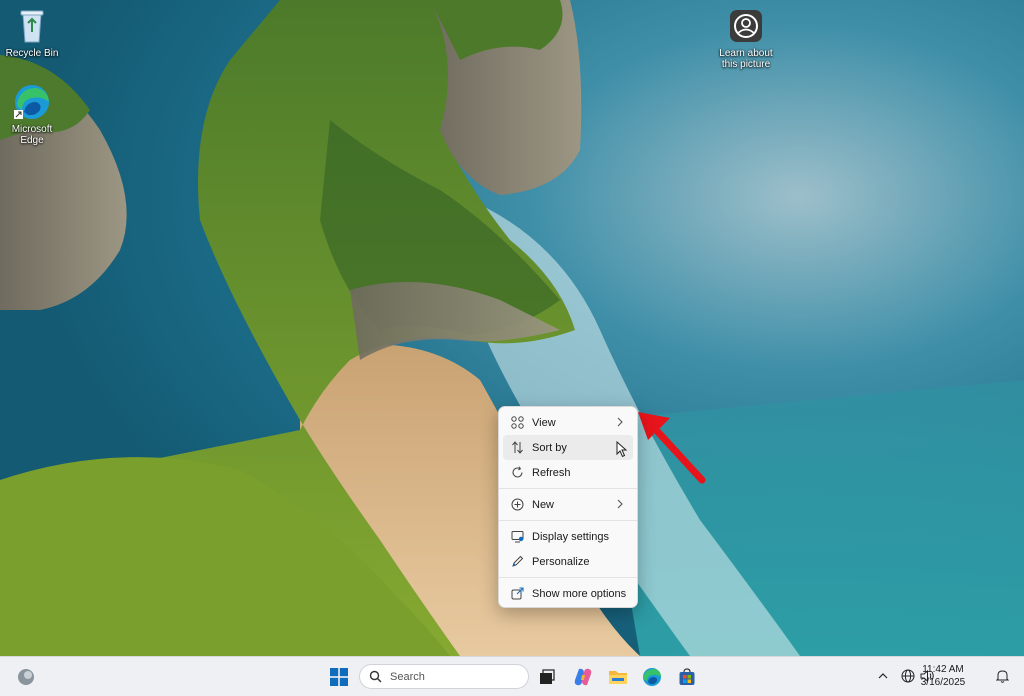  What do you see at coordinates (943, 682) in the screenshot?
I see `clock-date: 3/16/2025` at bounding box center [943, 682].